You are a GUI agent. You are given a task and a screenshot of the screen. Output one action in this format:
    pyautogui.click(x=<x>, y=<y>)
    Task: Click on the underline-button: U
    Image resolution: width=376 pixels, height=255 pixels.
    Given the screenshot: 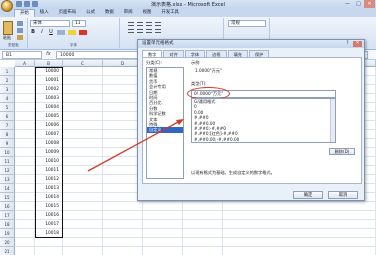 What is the action you would take?
    pyautogui.click(x=51, y=32)
    